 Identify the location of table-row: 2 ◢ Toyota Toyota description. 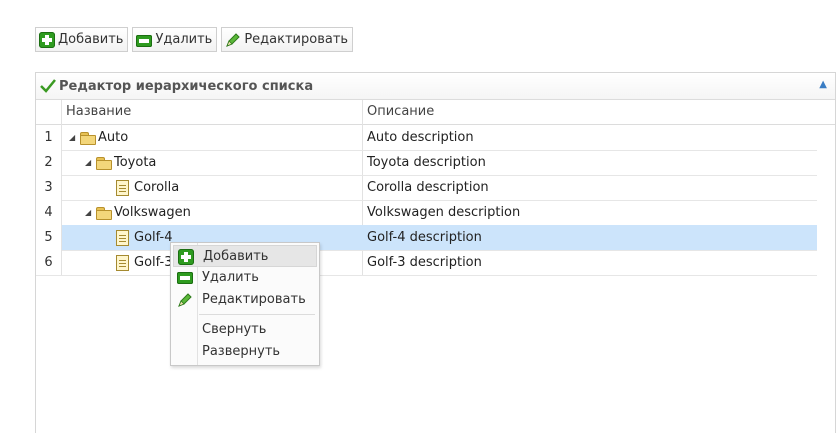
(426, 163).